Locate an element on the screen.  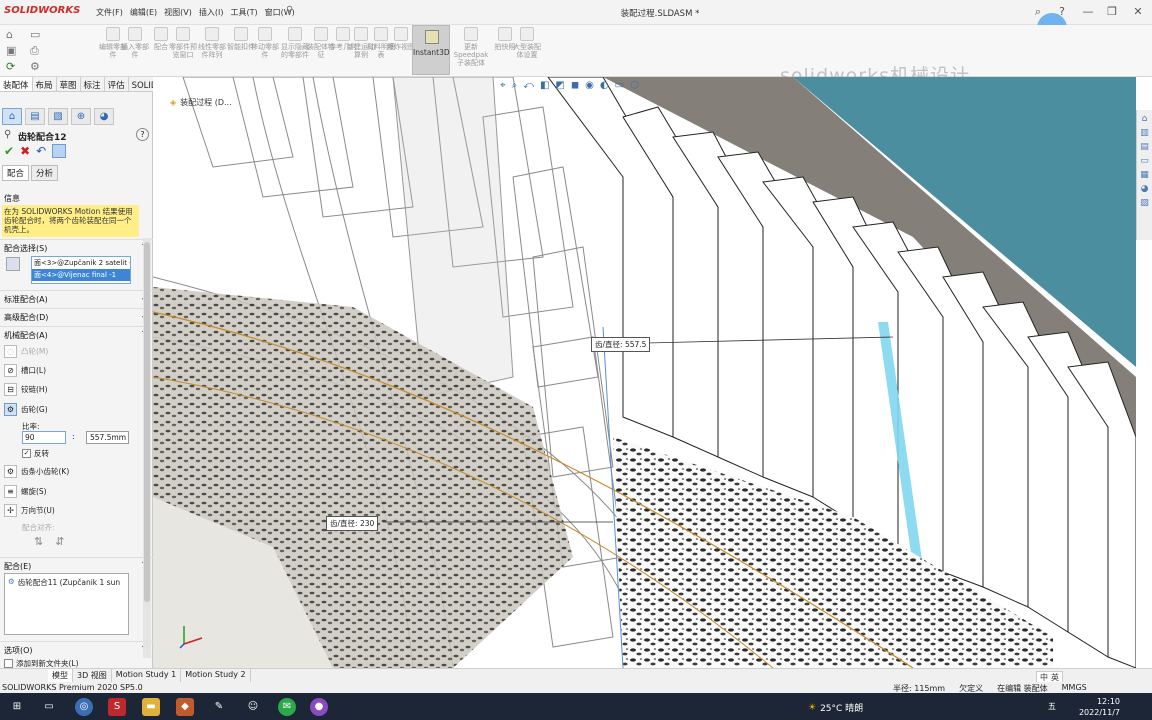
system-clock: 12:10 2022/11/7 is located at coordinates (1090, 707).